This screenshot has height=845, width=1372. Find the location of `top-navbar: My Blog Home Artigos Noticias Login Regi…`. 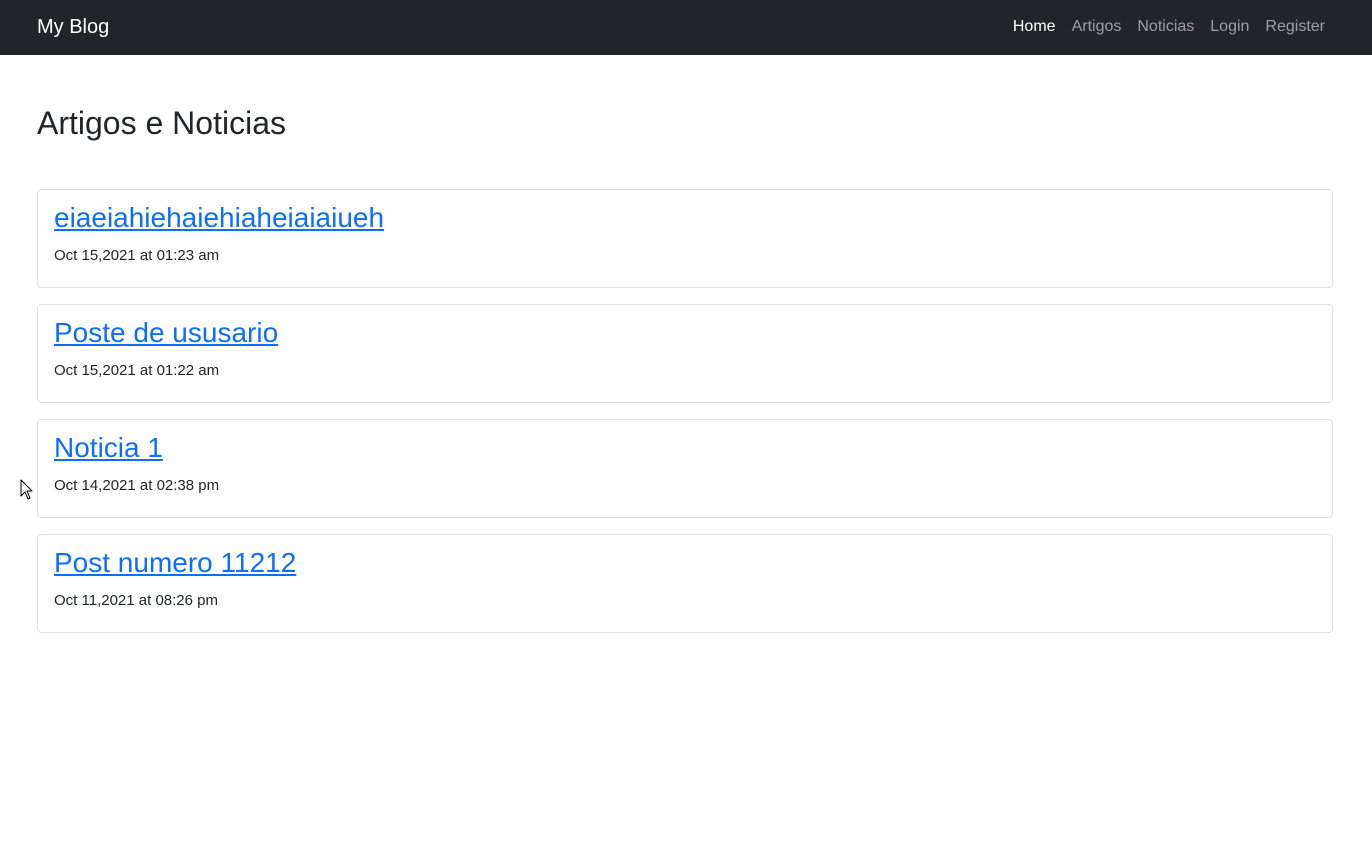

top-navbar: My Blog Home Artigos Noticias Login Regi… is located at coordinates (686, 27).